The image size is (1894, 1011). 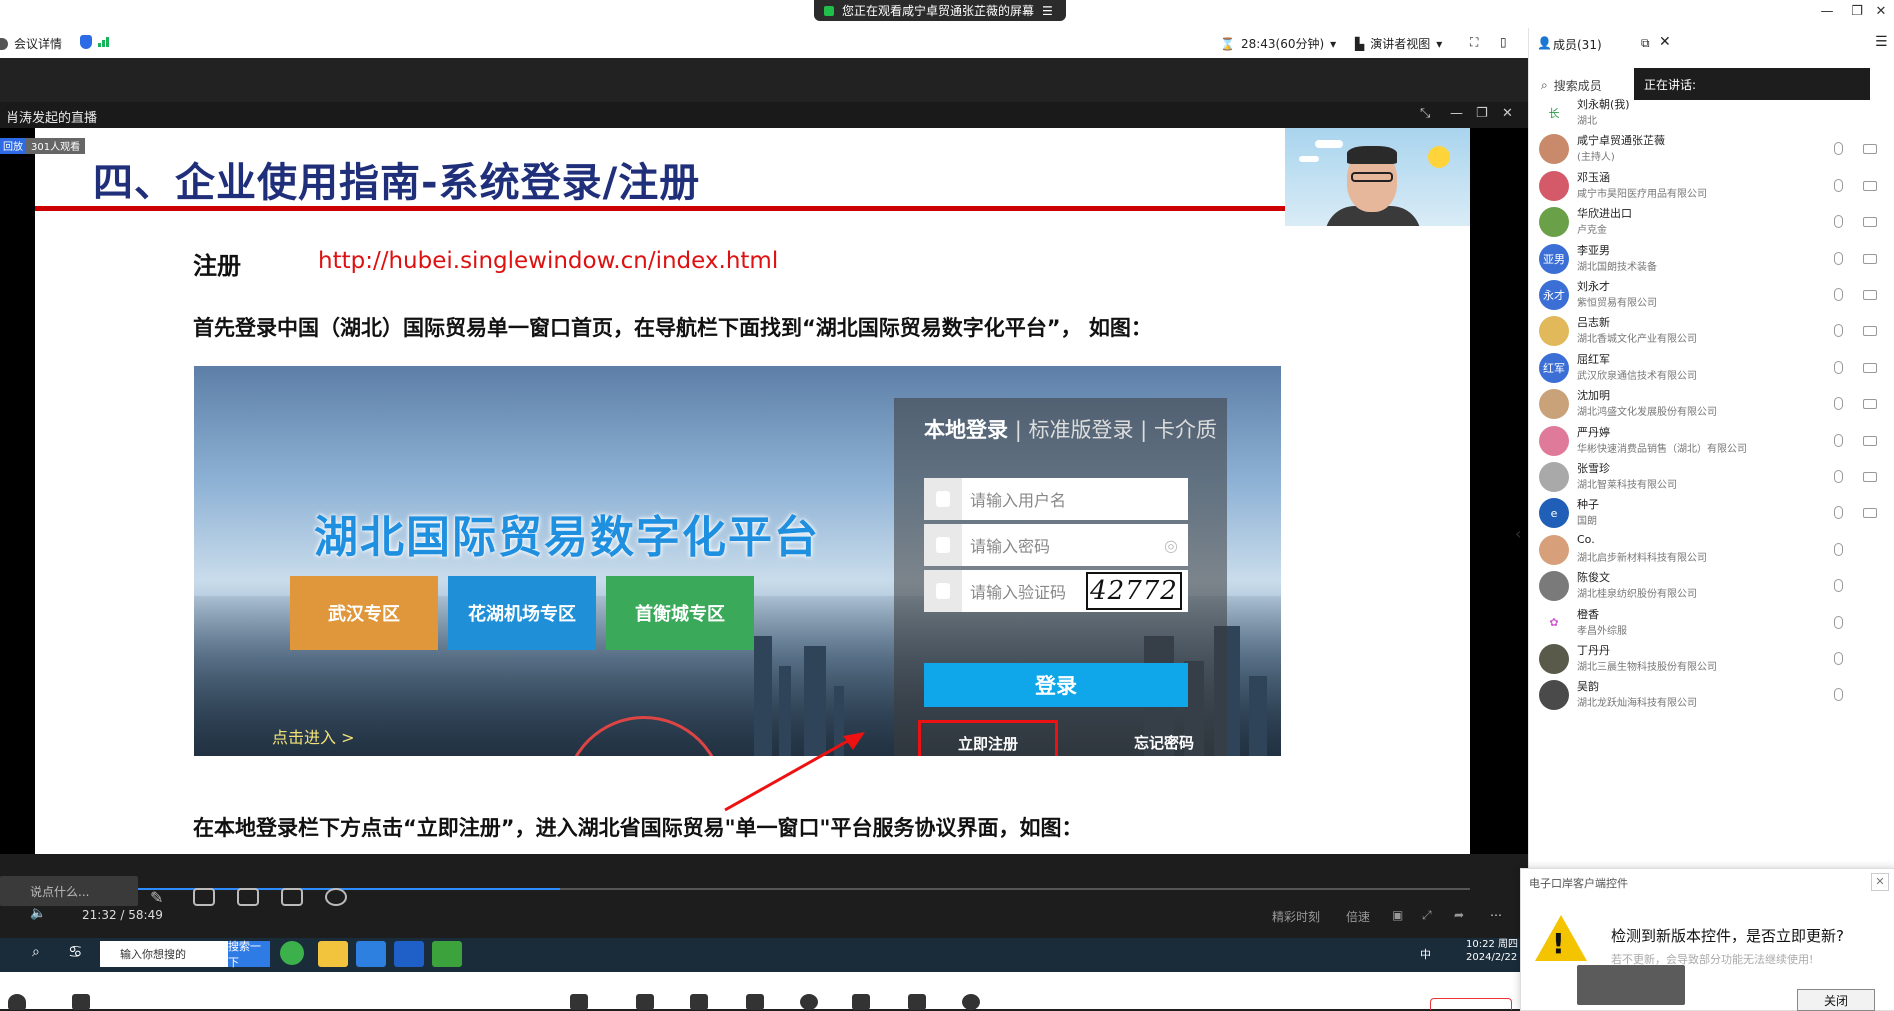 I want to click on timer-text: 28:43(60分钟), so click(x=1282, y=44).